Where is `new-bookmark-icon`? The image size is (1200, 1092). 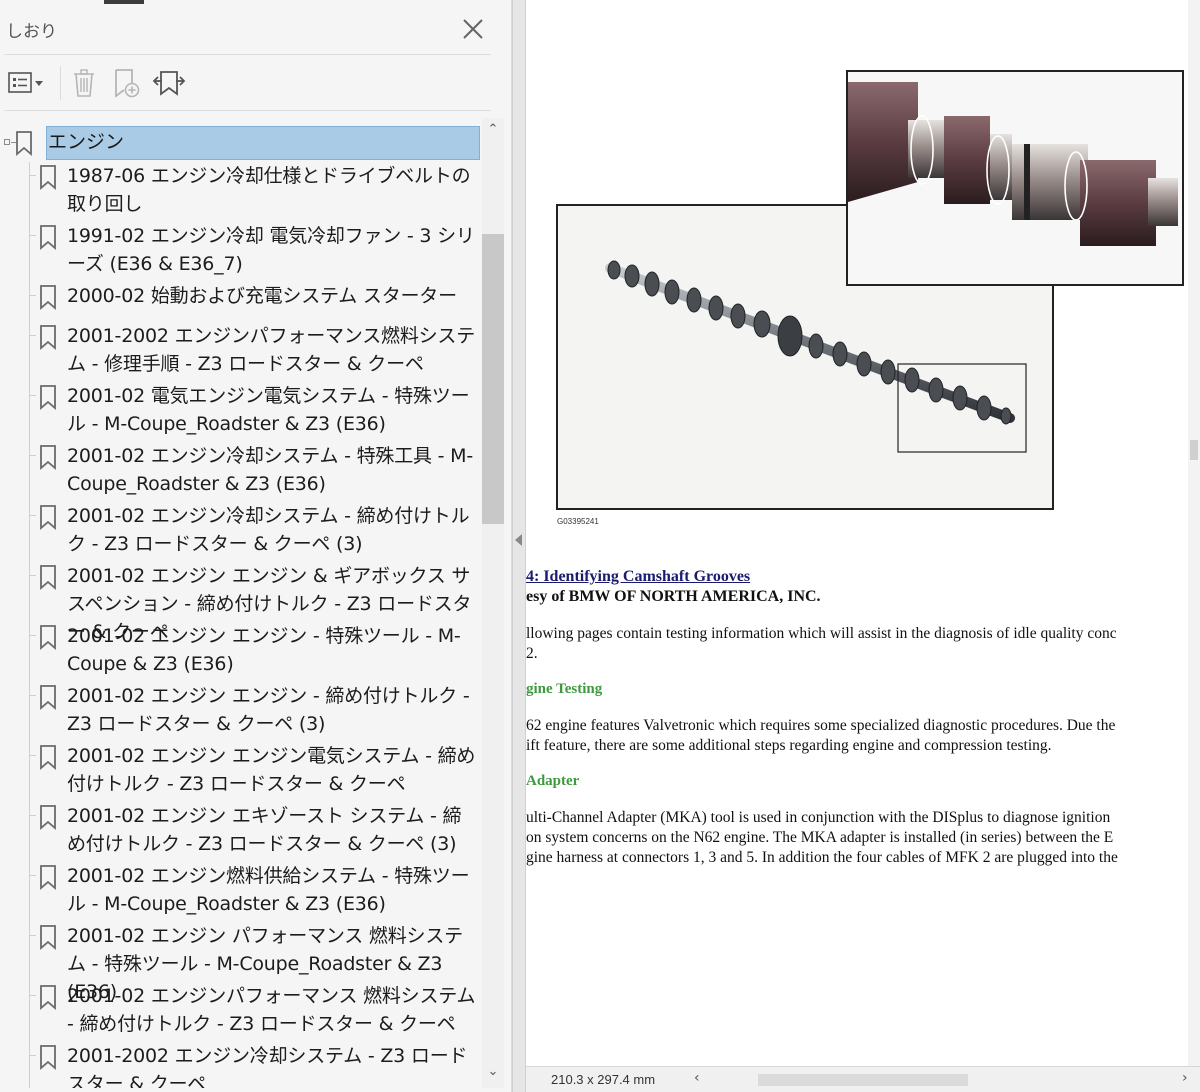
new-bookmark-icon is located at coordinates (127, 83).